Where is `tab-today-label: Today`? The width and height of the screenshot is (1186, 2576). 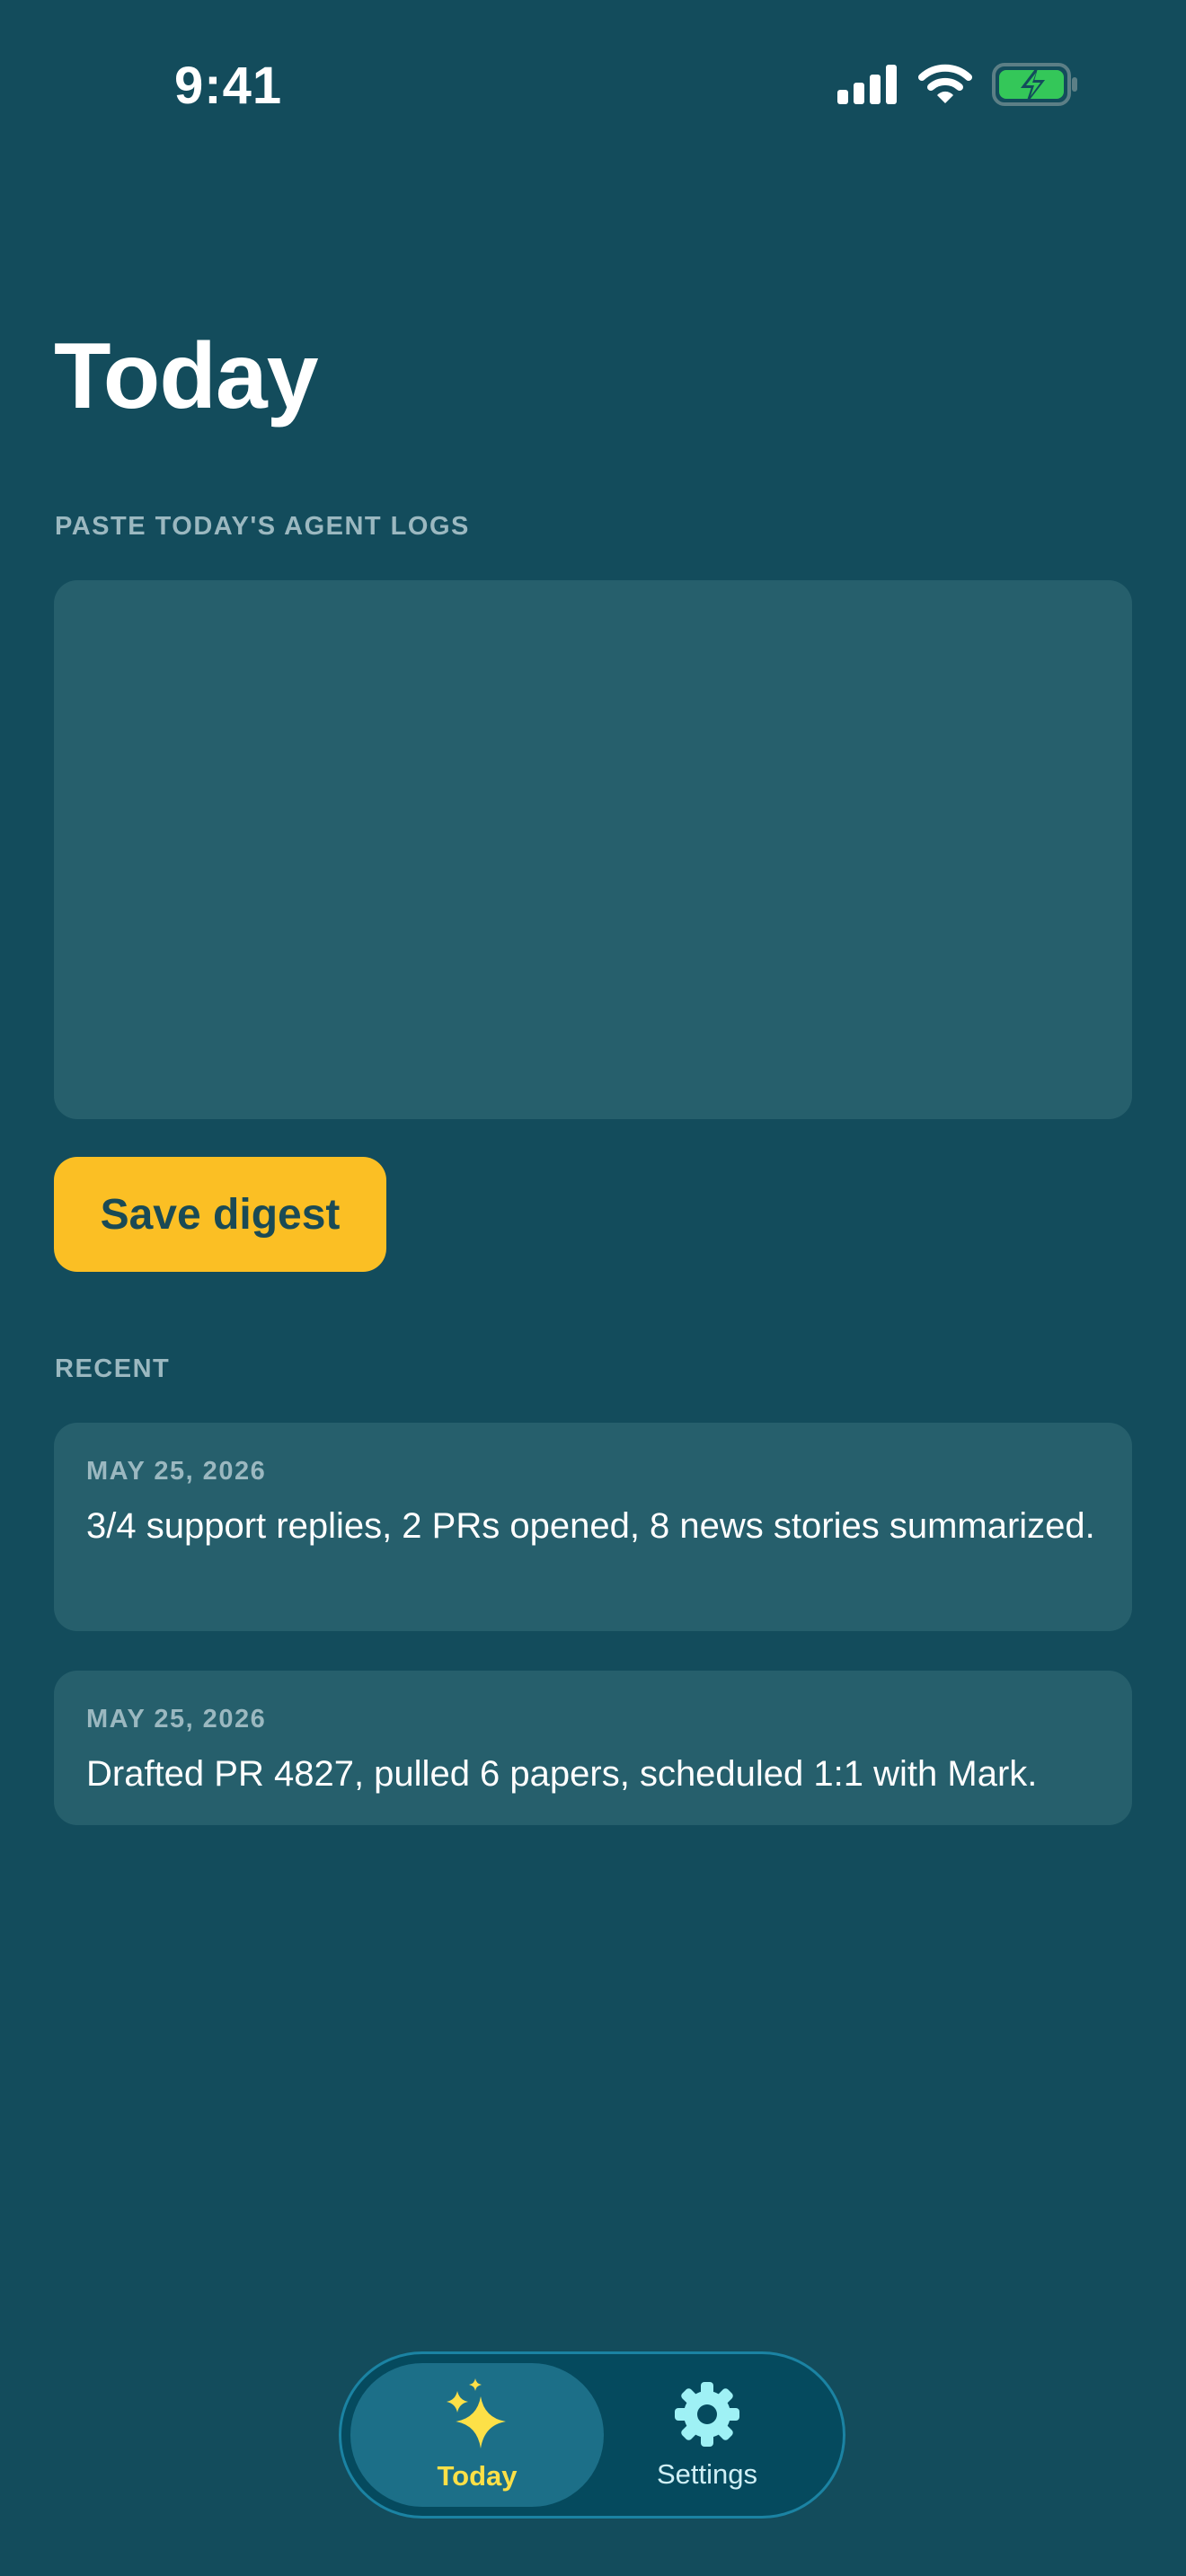
tab-today-label: Today is located at coordinates (477, 2475).